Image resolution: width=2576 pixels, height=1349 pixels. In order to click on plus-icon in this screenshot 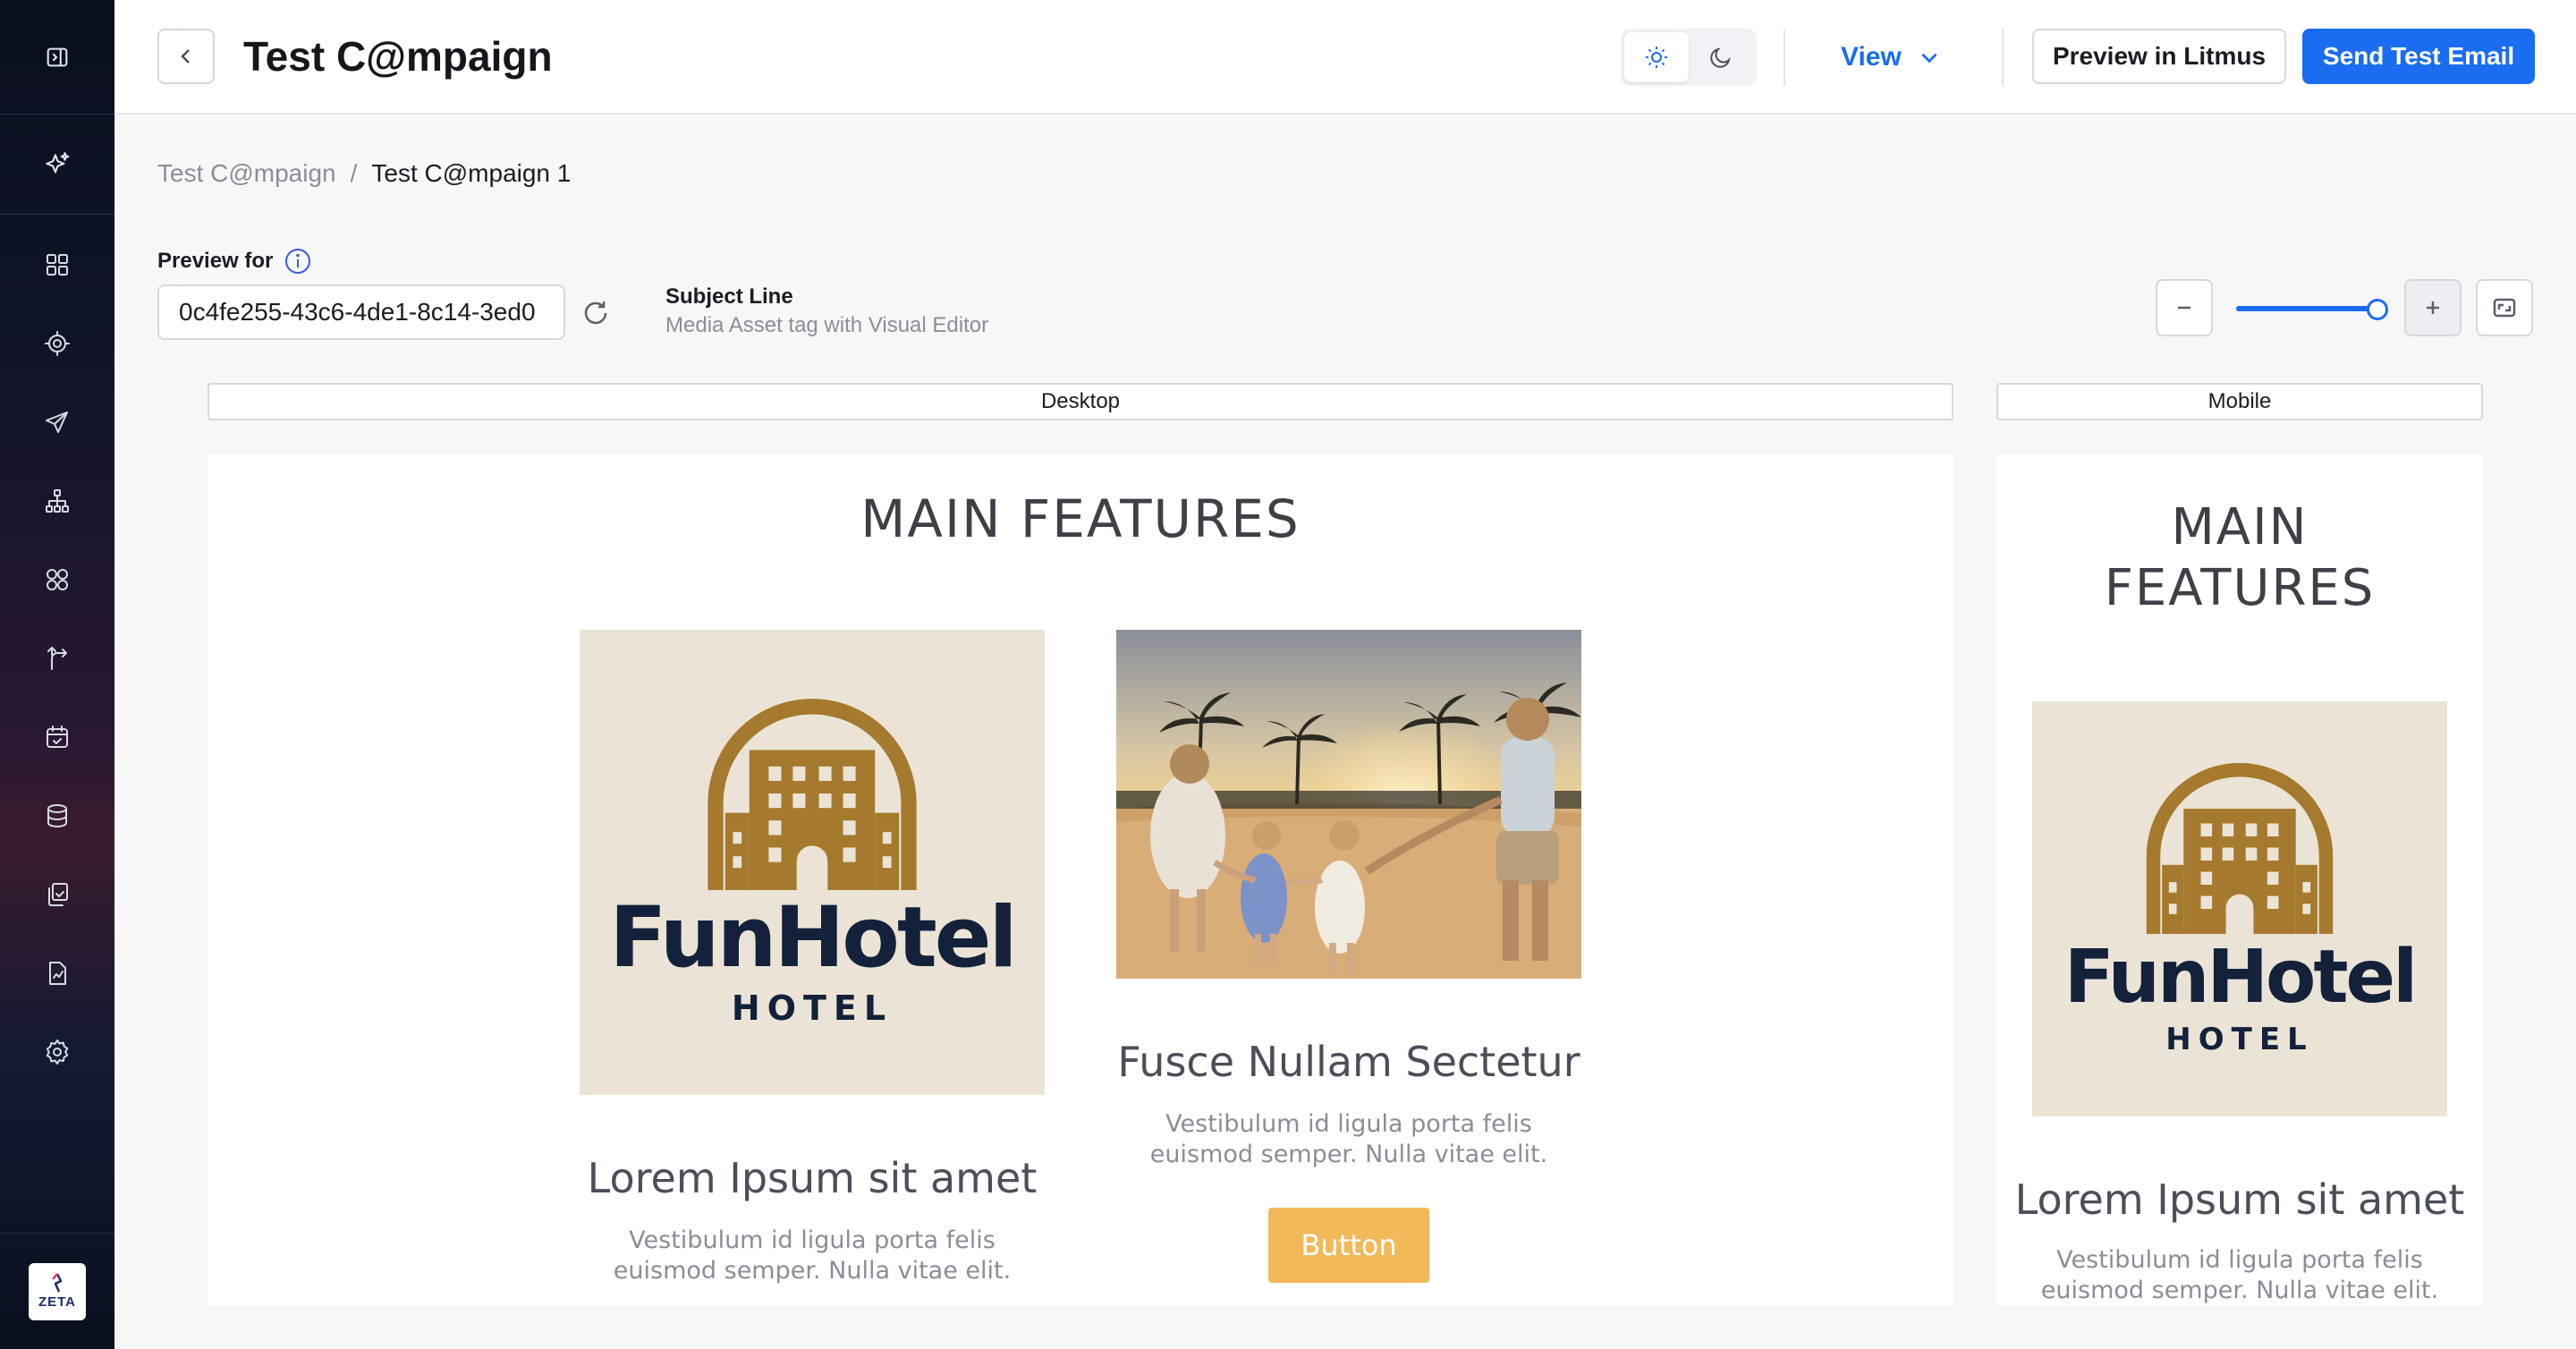, I will do `click(2433, 307)`.